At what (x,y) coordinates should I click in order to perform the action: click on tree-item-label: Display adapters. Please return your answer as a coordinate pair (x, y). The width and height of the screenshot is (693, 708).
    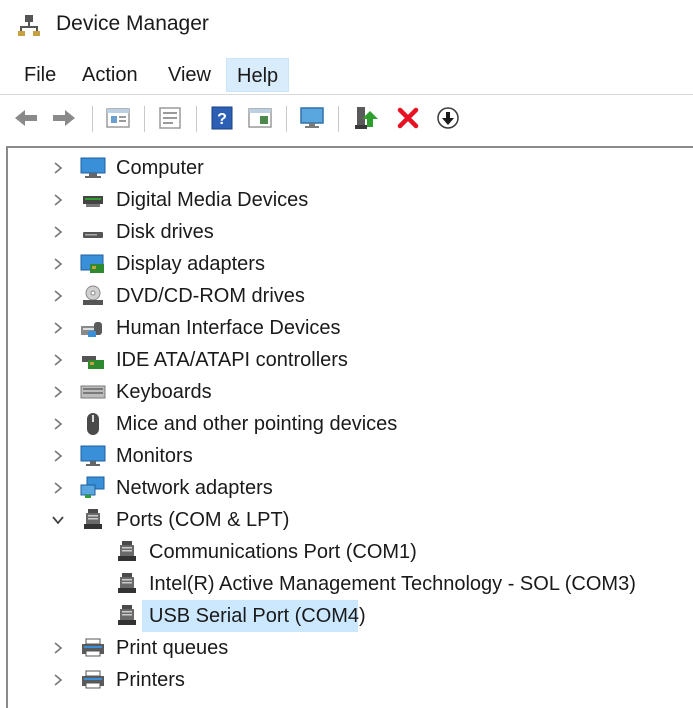
    Looking at the image, I should click on (190, 264).